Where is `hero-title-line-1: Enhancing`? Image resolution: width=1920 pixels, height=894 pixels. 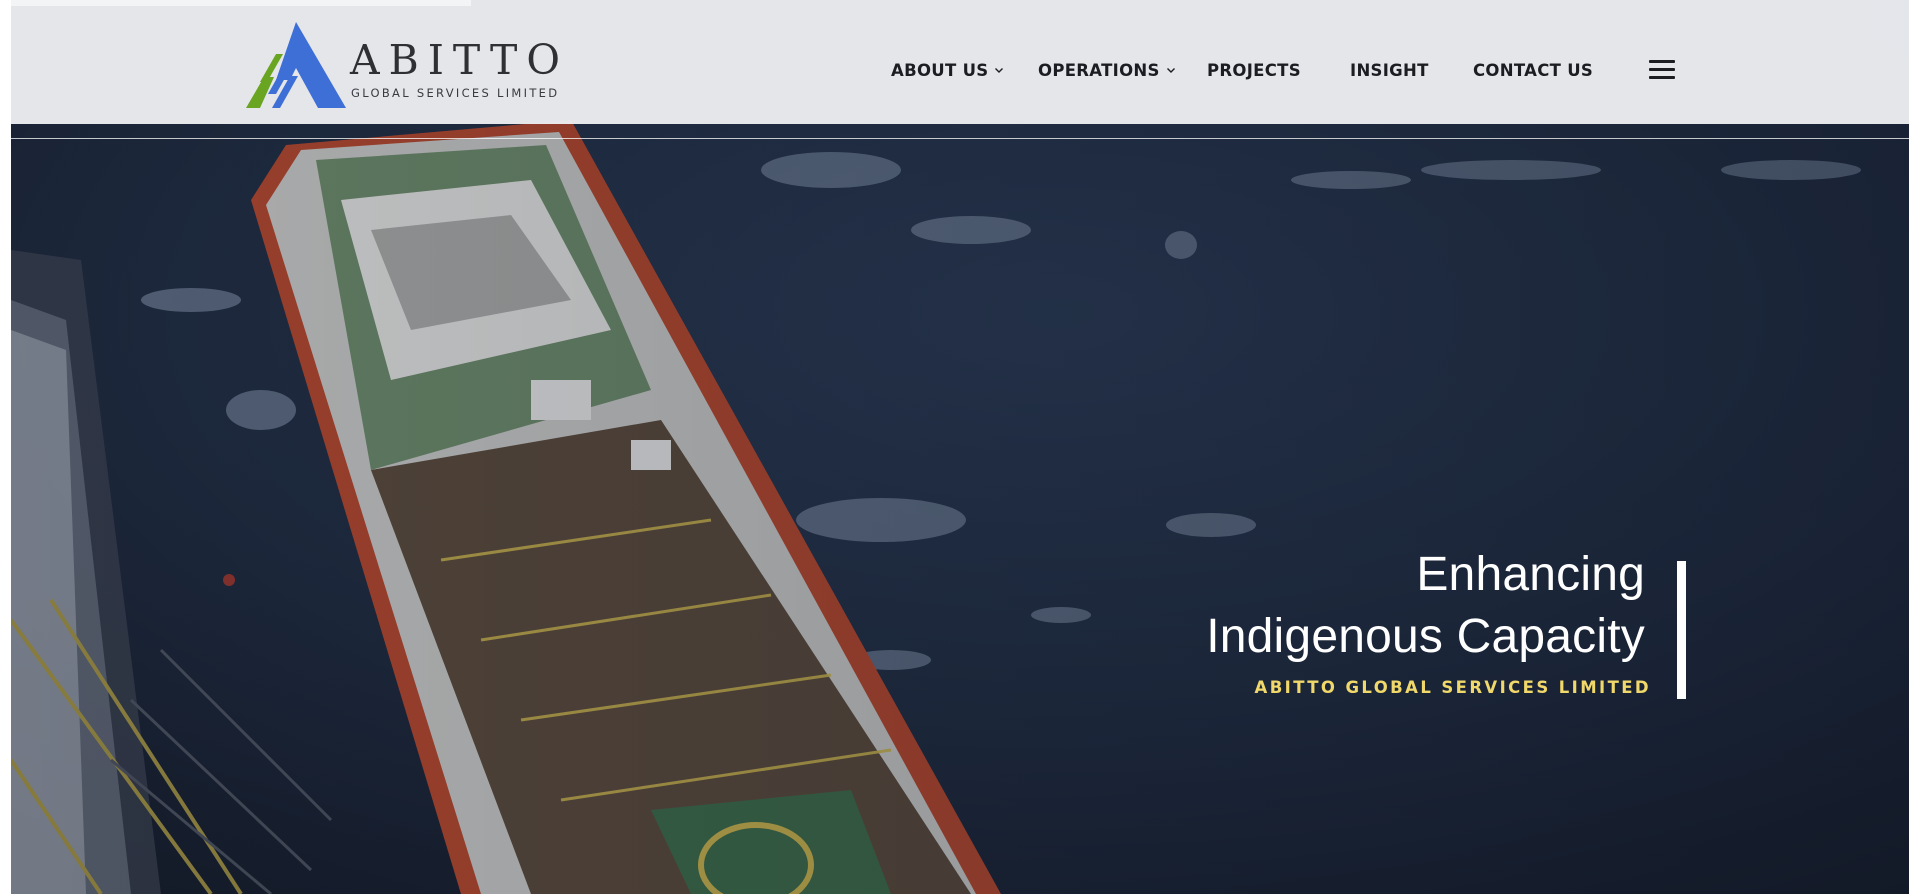 hero-title-line-1: Enhancing is located at coordinates (1530, 574).